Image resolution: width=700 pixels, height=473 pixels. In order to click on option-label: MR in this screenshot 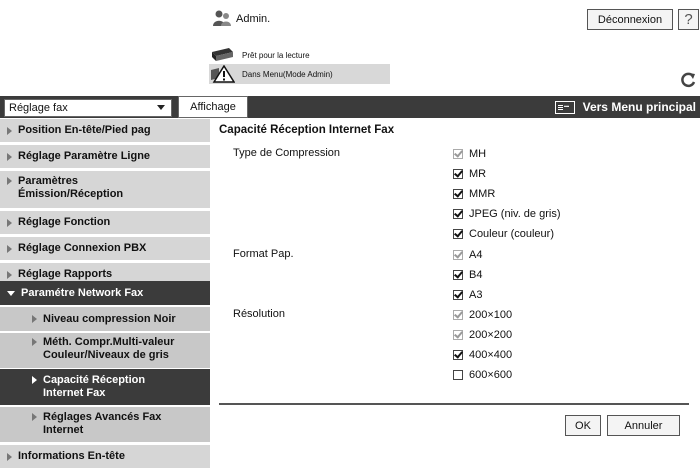, I will do `click(478, 174)`.